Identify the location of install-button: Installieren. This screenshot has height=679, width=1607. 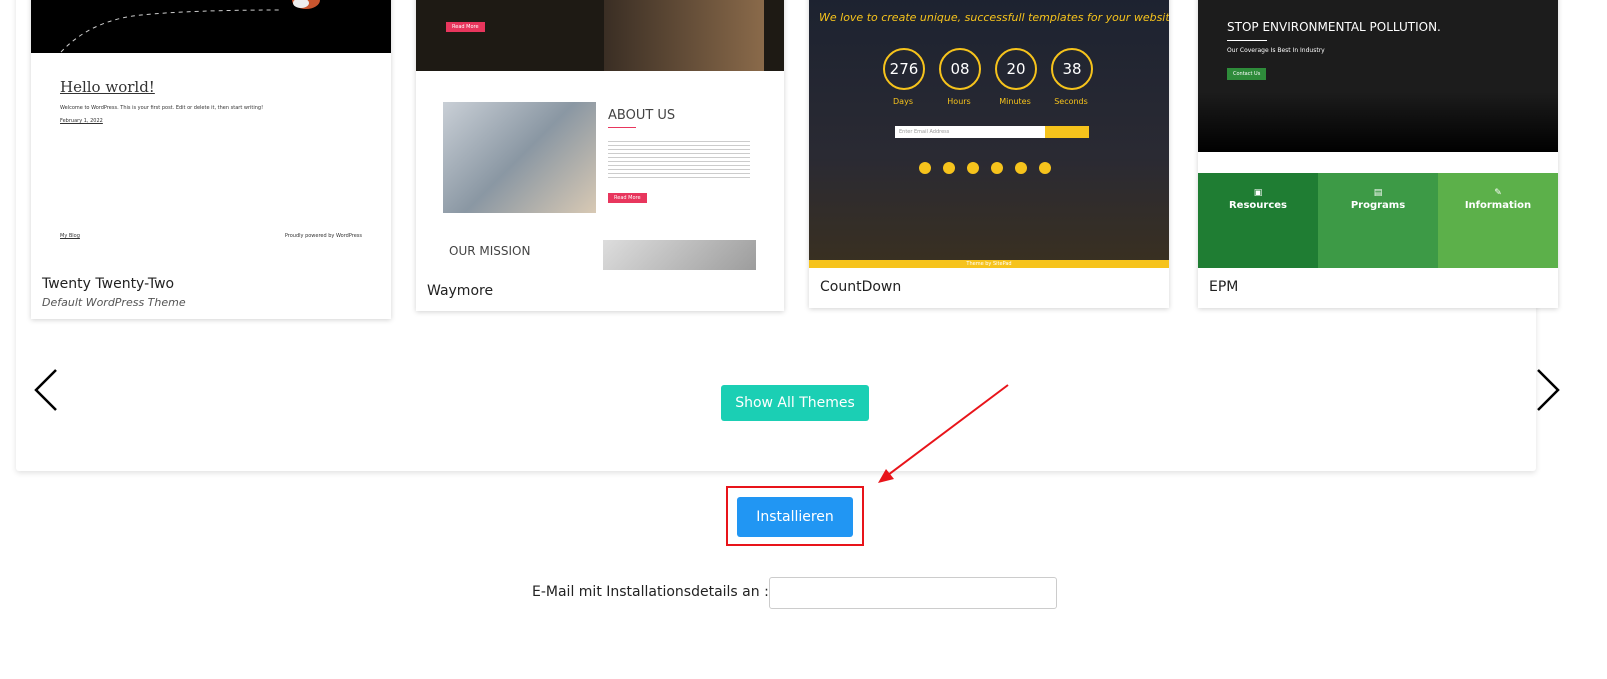
(795, 517).